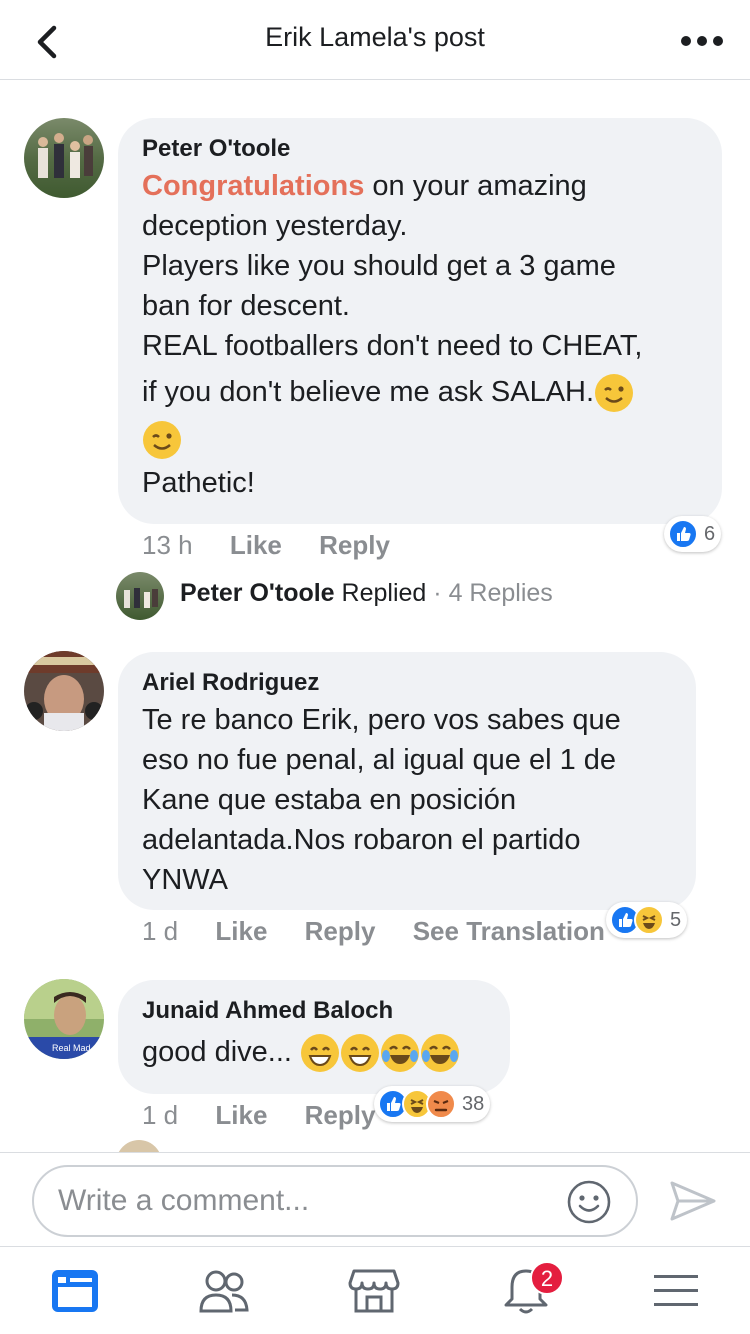 The height and width of the screenshot is (1334, 750). Describe the element at coordinates (547, 1278) in the screenshot. I see `notifications-badge: 2` at that location.